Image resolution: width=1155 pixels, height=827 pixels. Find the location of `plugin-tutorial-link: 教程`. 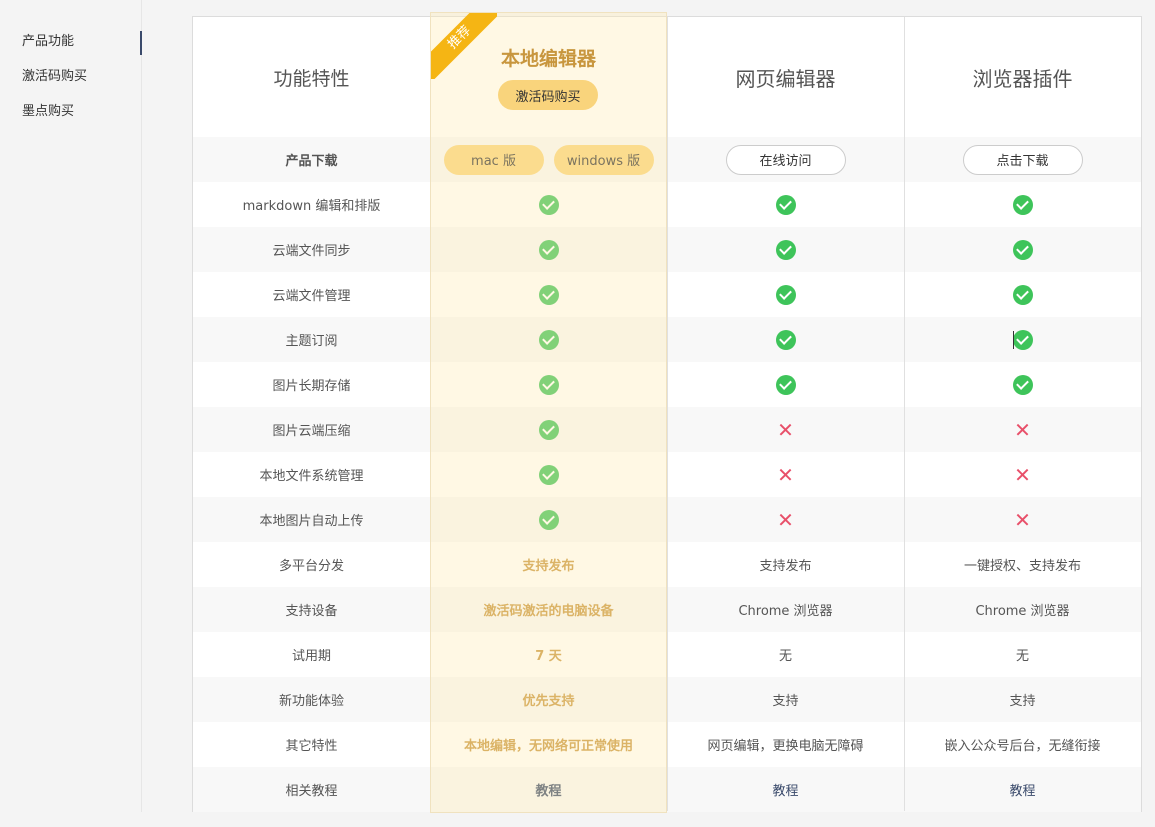

plugin-tutorial-link: 教程 is located at coordinates (1022, 789).